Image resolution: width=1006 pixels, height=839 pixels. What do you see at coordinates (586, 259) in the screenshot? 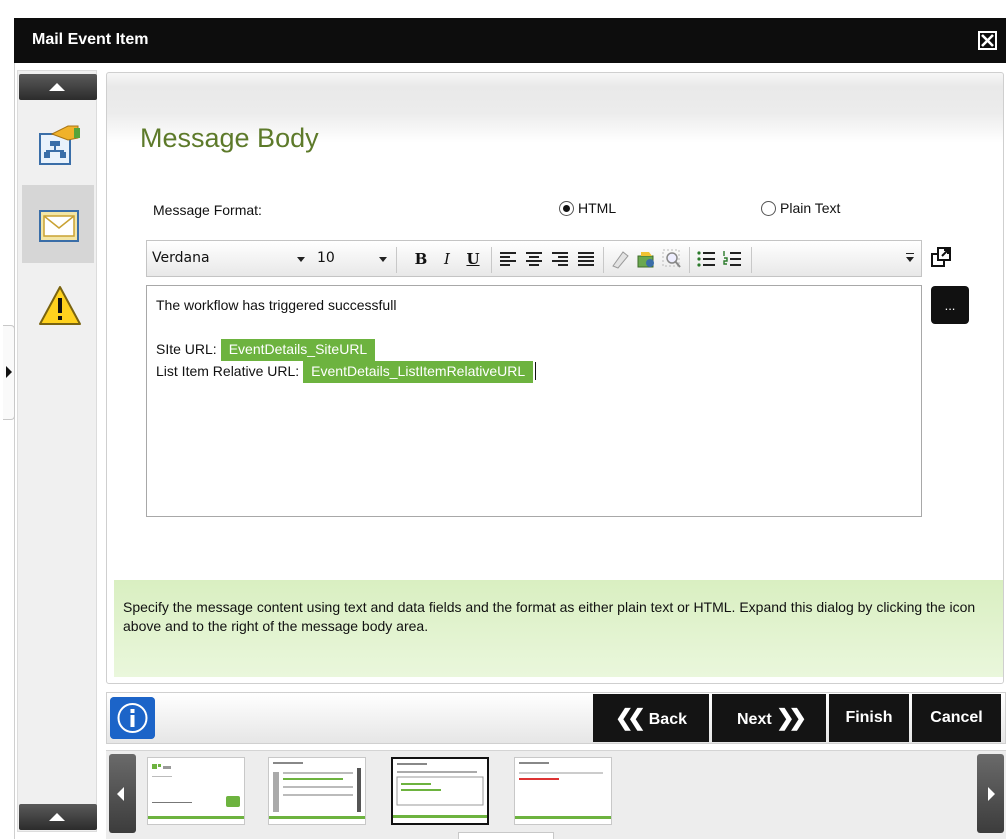
I see `align-justify-icon` at bounding box center [586, 259].